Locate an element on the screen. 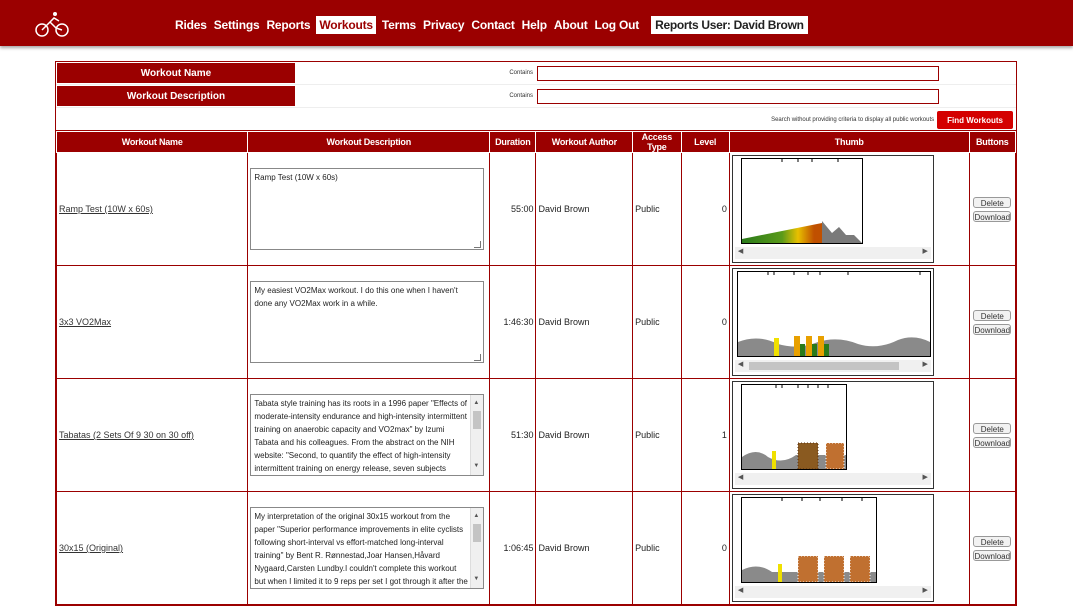 Image resolution: width=1073 pixels, height=612 pixels. col-duration: Duration is located at coordinates (513, 142).